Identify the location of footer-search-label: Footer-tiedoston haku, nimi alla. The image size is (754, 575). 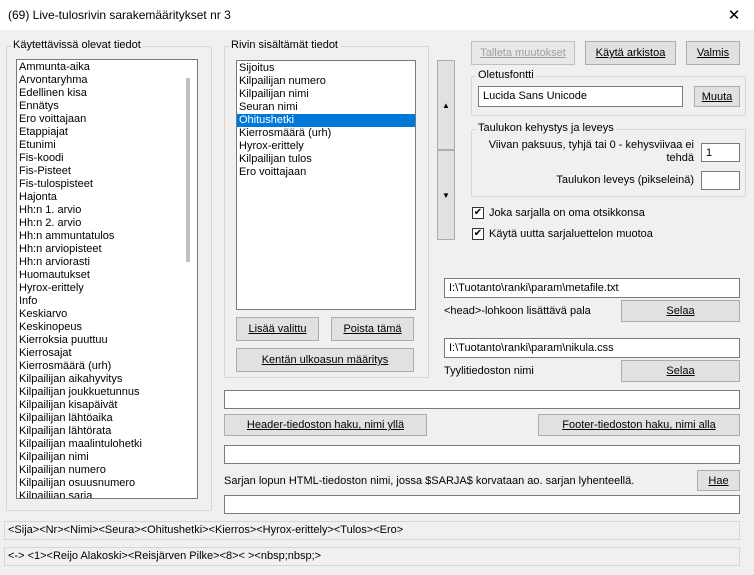
(639, 425).